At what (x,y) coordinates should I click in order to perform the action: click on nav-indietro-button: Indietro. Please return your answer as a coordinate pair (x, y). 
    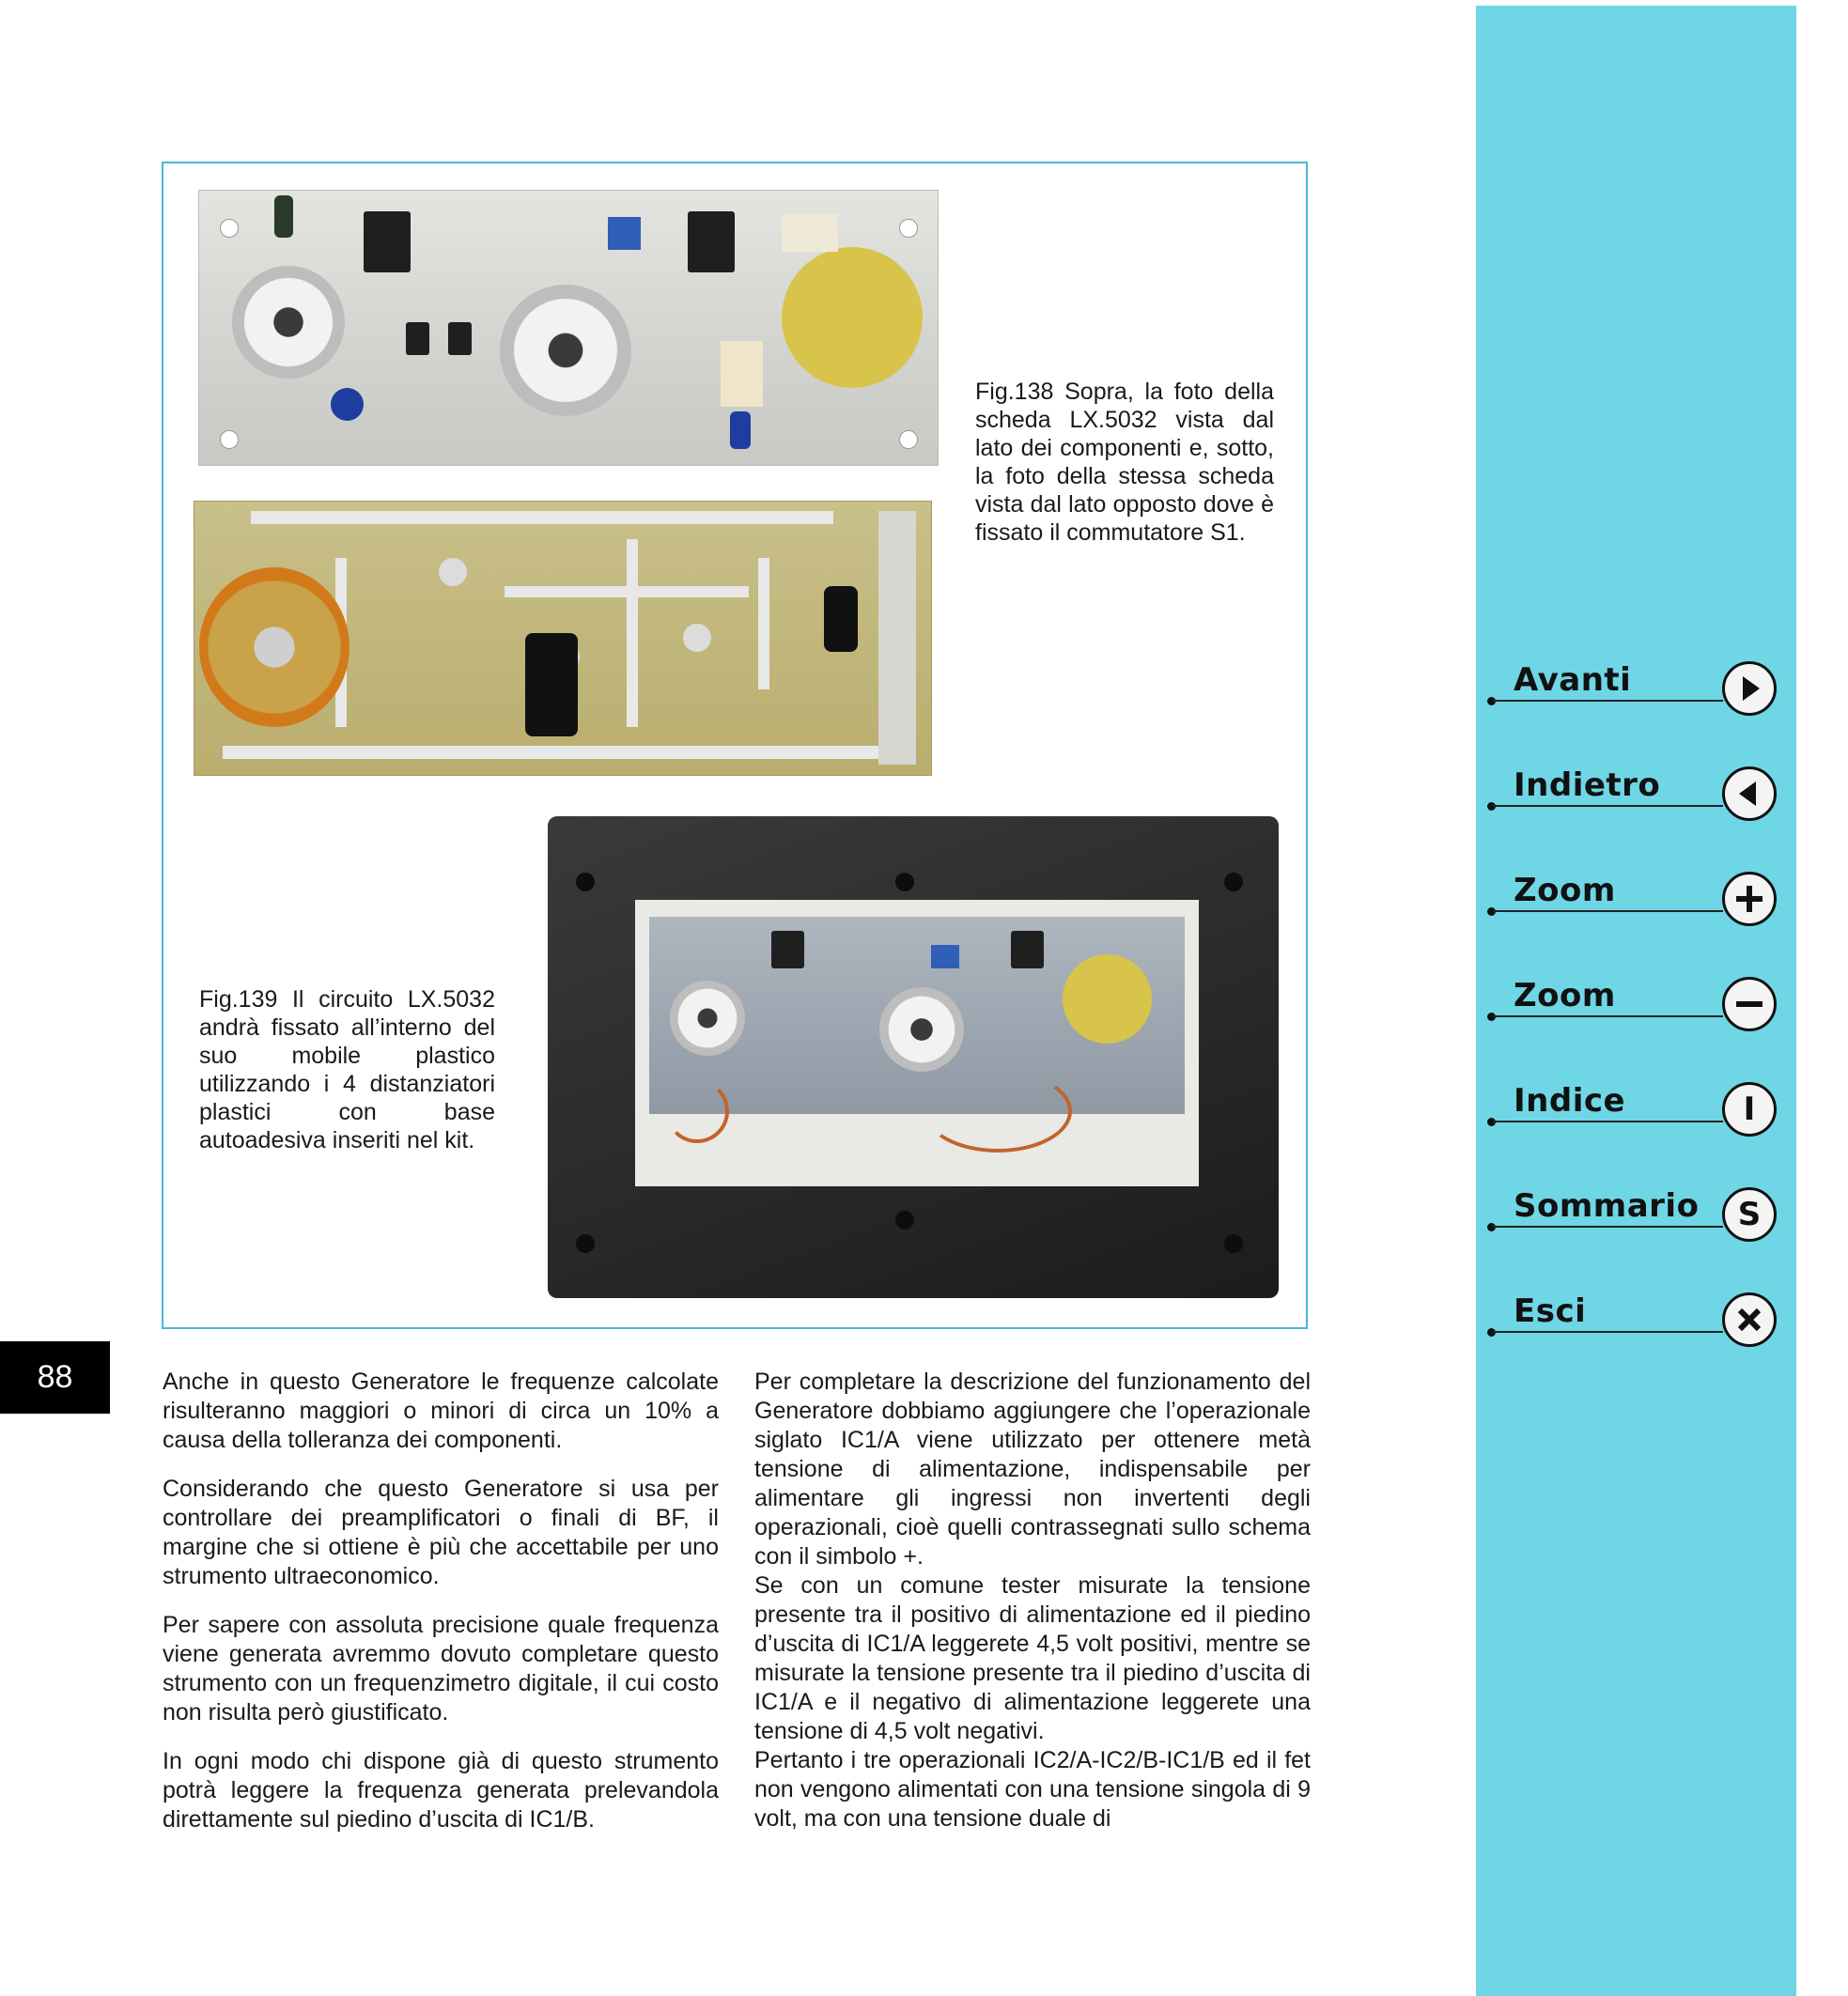
    Looking at the image, I should click on (1640, 796).